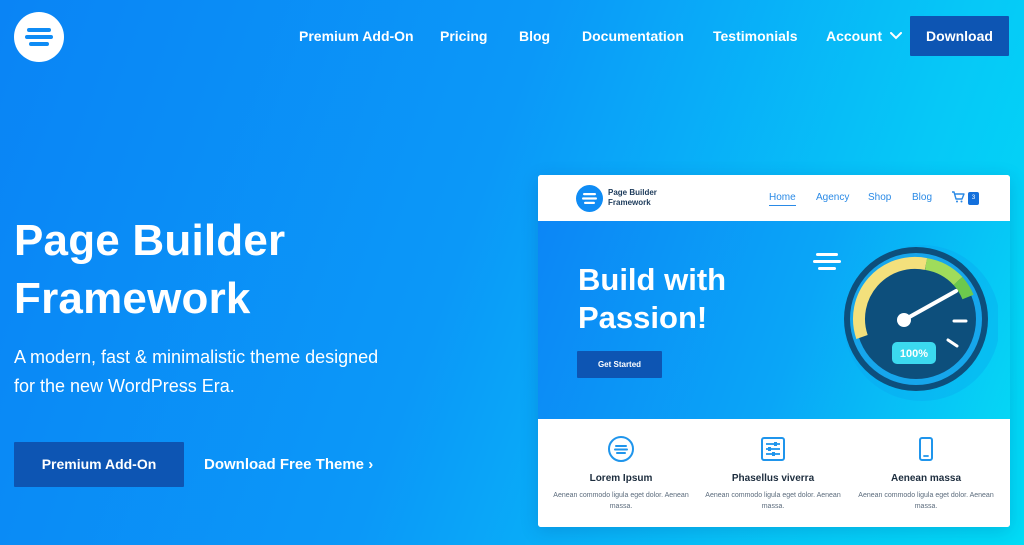 The height and width of the screenshot is (545, 1024). What do you see at coordinates (619, 364) in the screenshot?
I see `mockup-get-started-button: Get Started` at bounding box center [619, 364].